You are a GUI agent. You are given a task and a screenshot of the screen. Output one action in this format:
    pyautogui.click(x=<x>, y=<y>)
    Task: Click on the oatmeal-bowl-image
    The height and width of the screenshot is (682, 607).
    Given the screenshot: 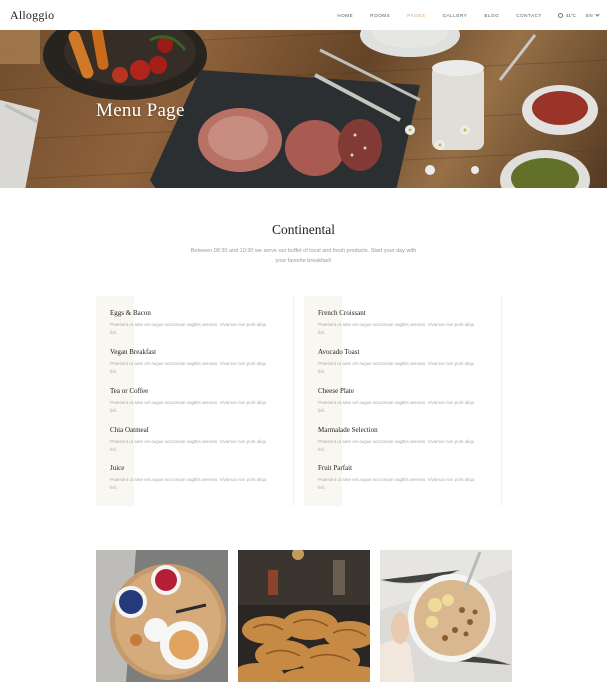 What is the action you would take?
    pyautogui.click(x=446, y=616)
    